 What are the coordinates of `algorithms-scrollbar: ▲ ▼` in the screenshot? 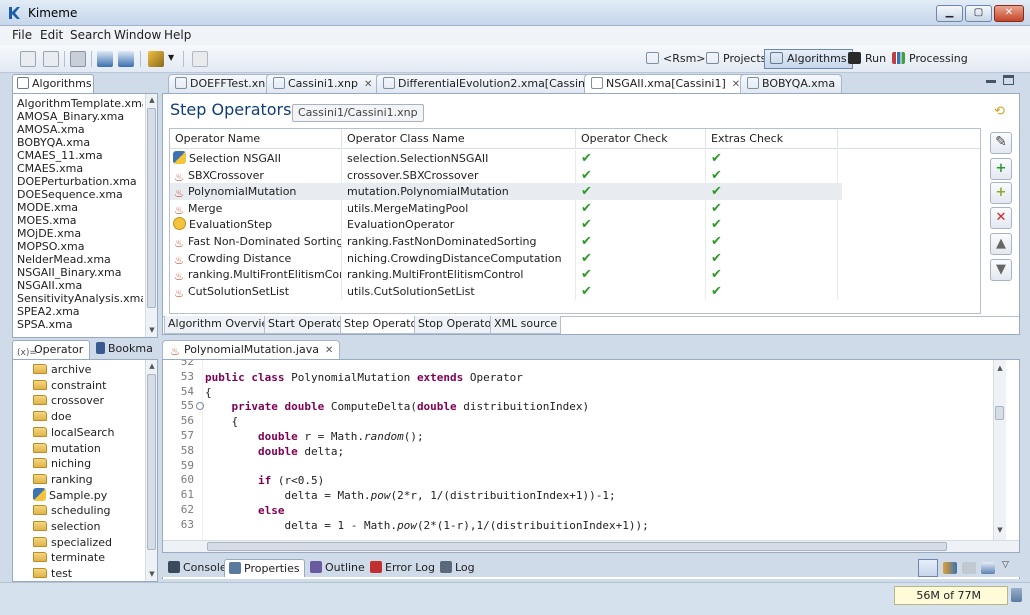 It's located at (151, 215).